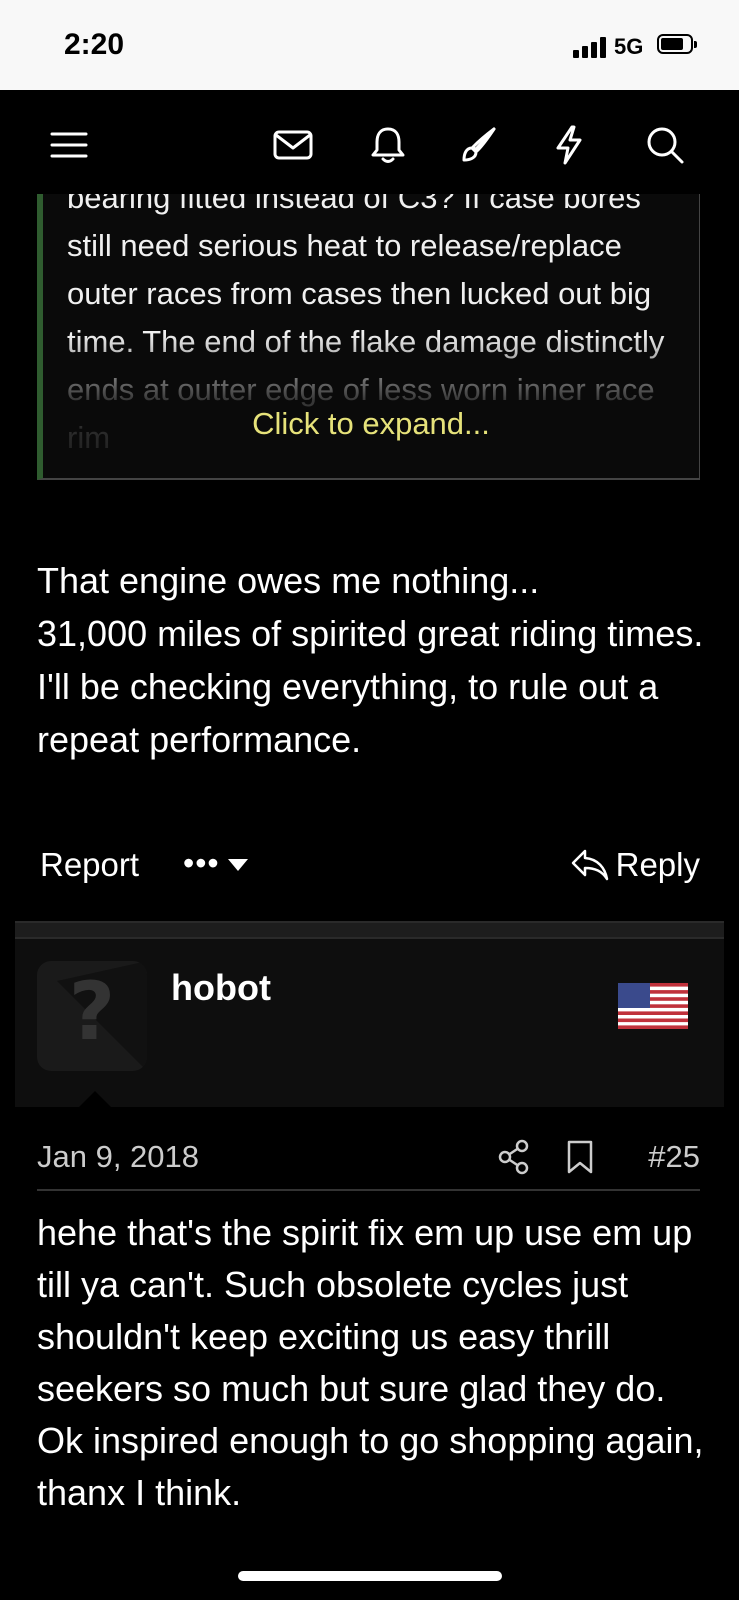 The image size is (739, 1600). I want to click on user-block: ? hobot, so click(369, 1024).